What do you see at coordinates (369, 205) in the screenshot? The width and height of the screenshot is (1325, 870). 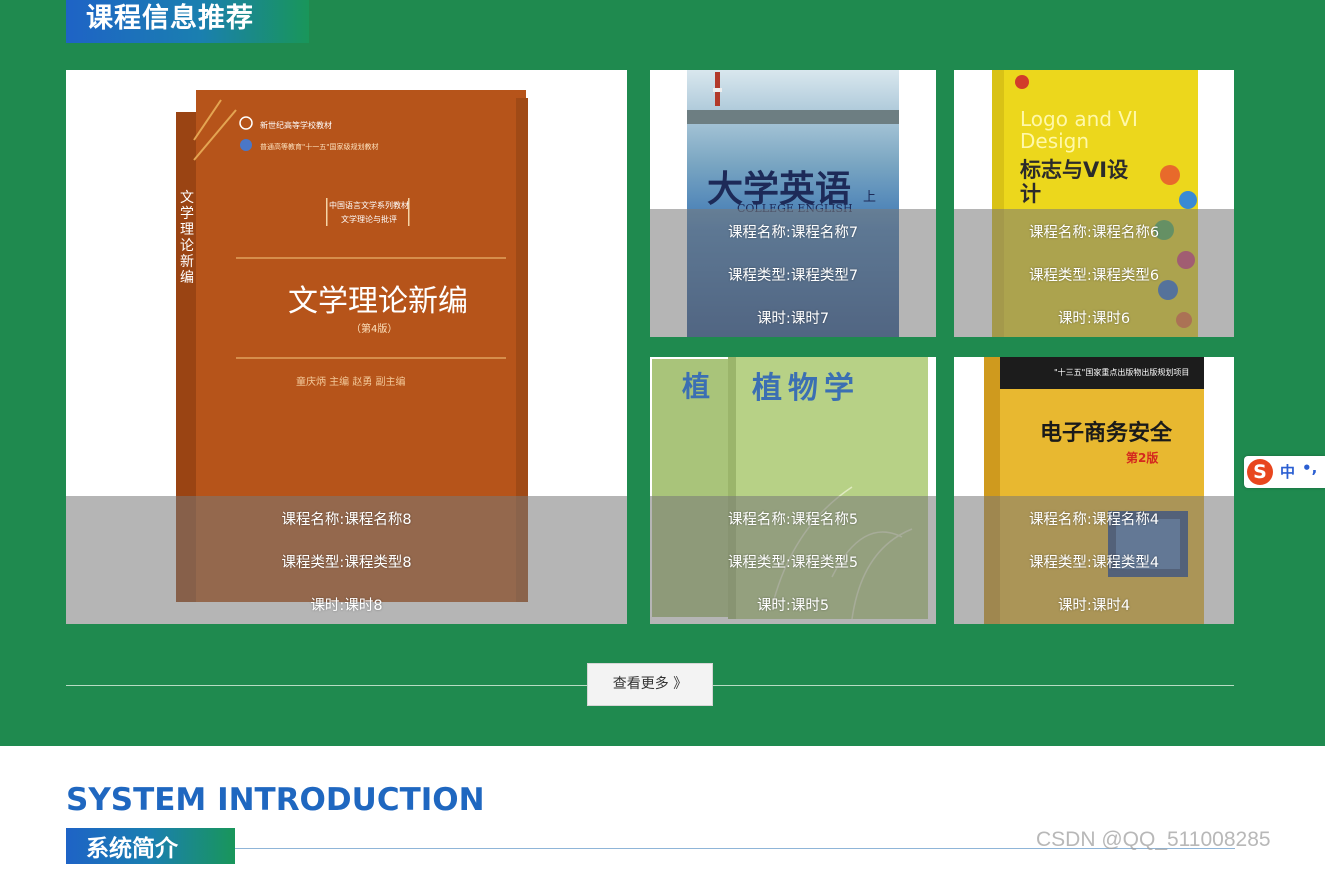 I see `cover-series: 中国语言文学系列教材` at bounding box center [369, 205].